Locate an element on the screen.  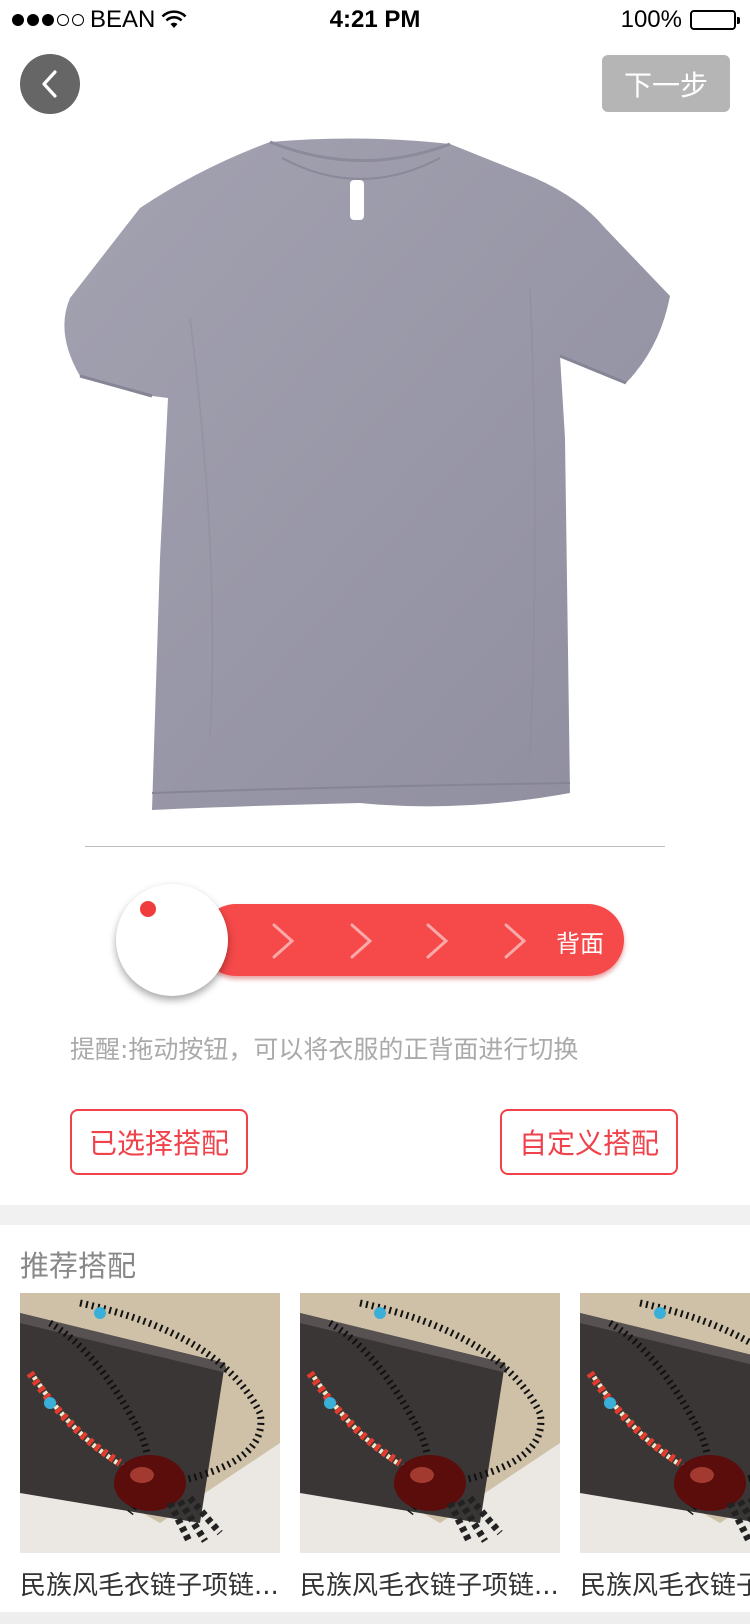
chevron-left-icon is located at coordinates (49, 84).